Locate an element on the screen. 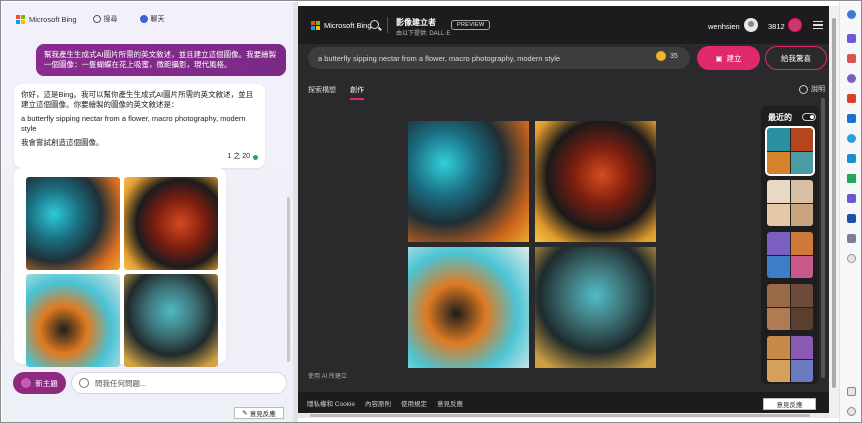 This screenshot has width=862, height=423. tab-creations: 創作 is located at coordinates (357, 92).